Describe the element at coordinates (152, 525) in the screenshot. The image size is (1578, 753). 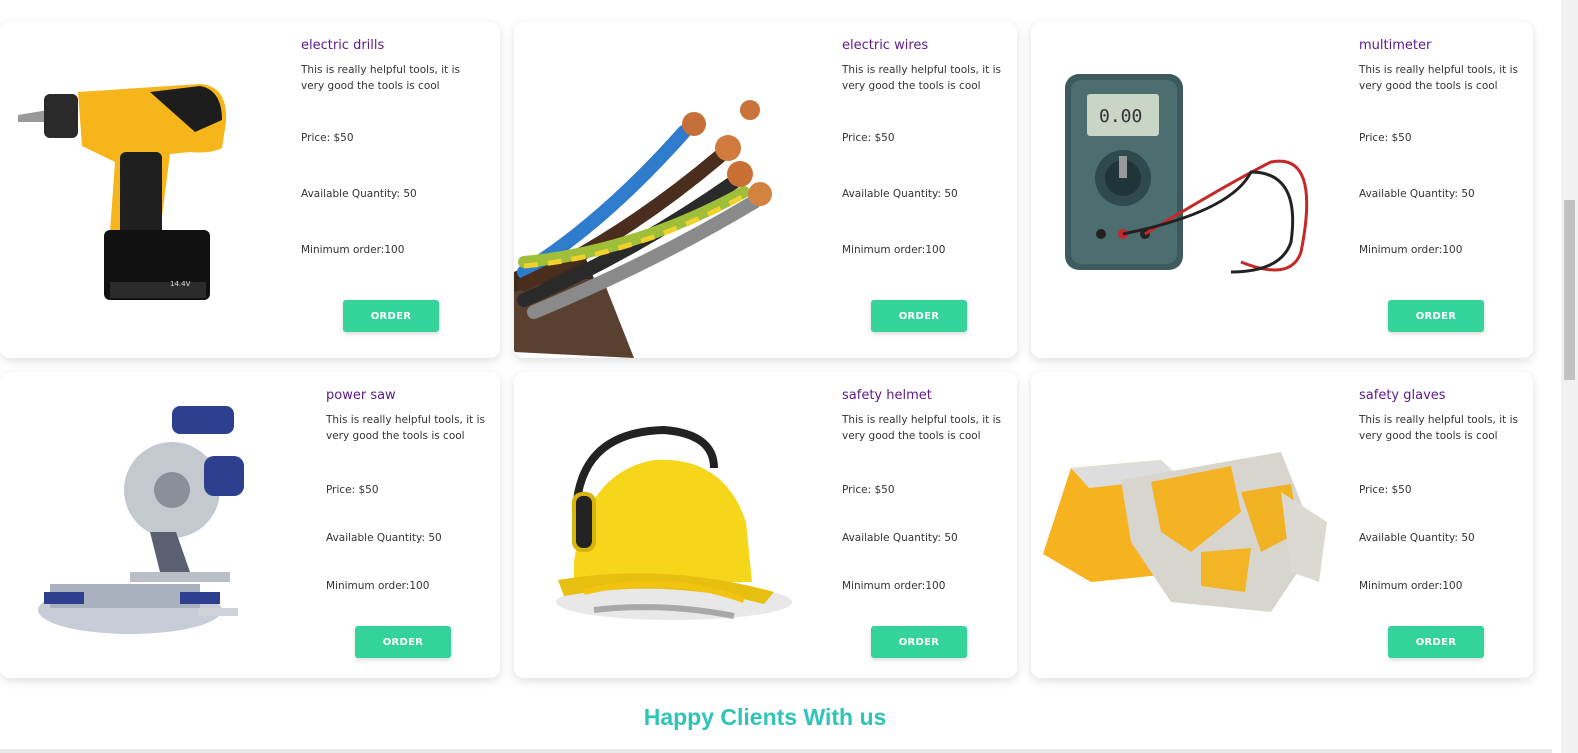
I see `saw-image` at that location.